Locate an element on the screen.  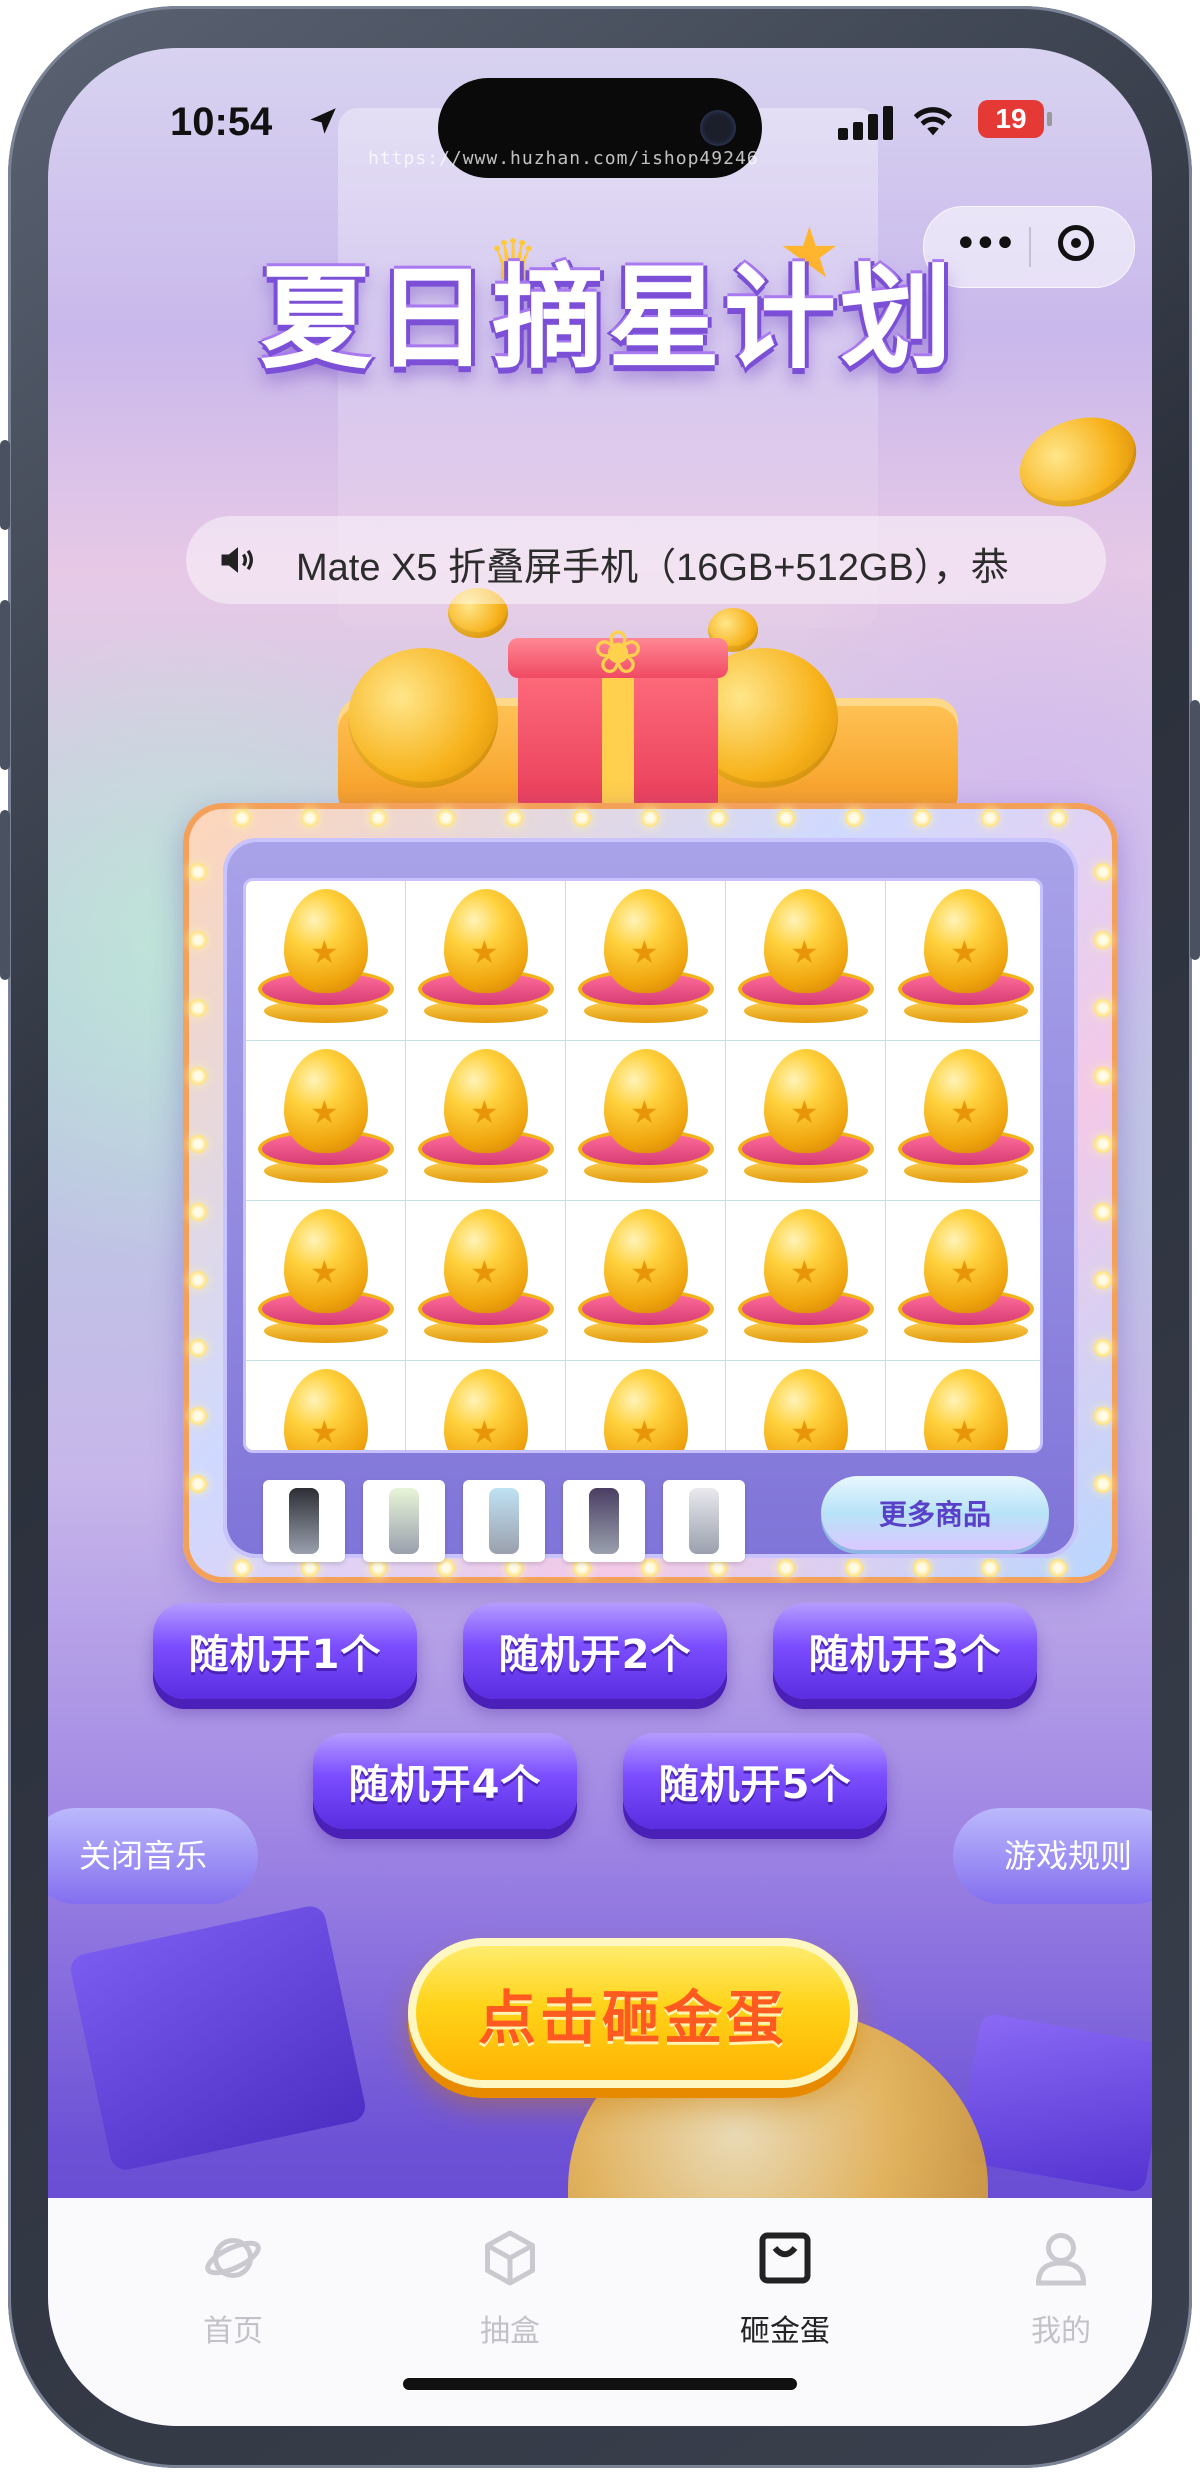
tab-smash-egg: 砸金蛋 is located at coordinates (785, 2288).